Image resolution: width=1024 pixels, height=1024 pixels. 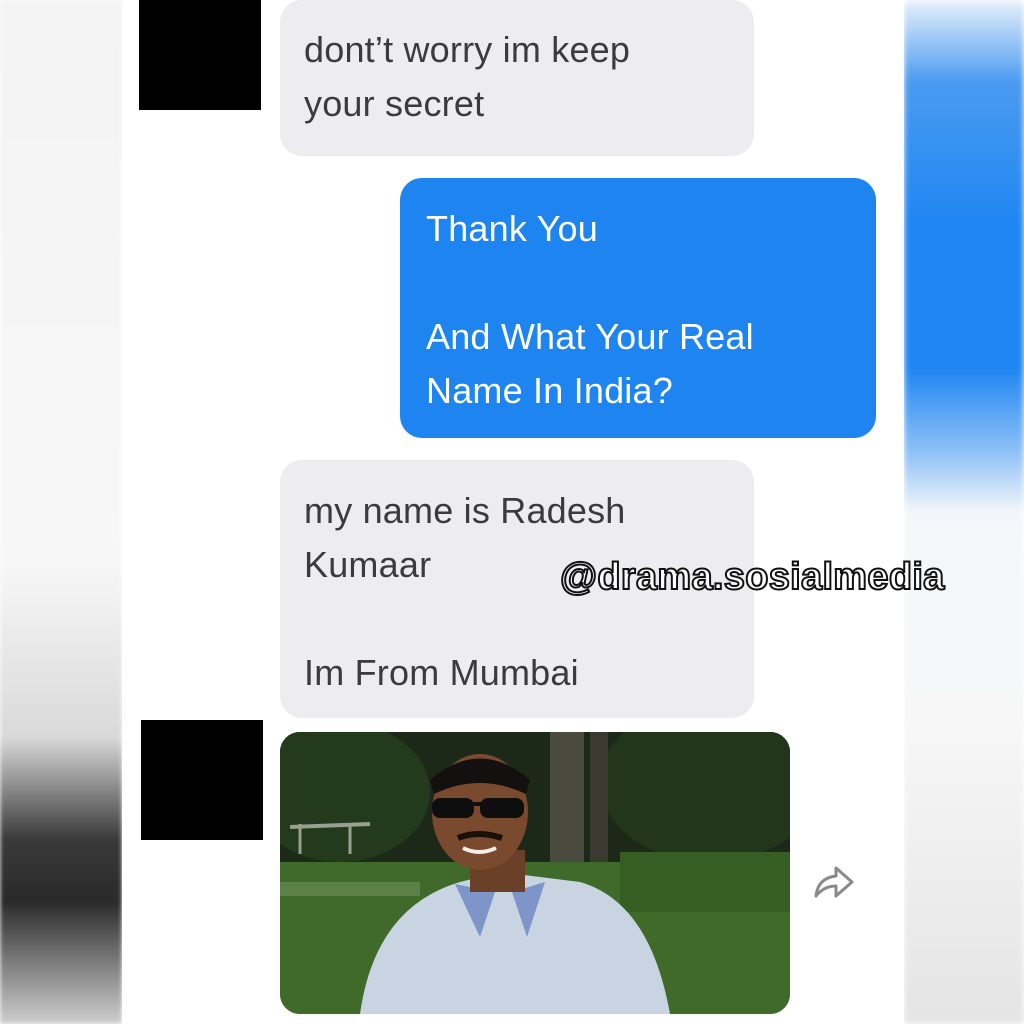 What do you see at coordinates (517, 78) in the screenshot?
I see `incoming-message-bubble: dont’t worry im keep your secret` at bounding box center [517, 78].